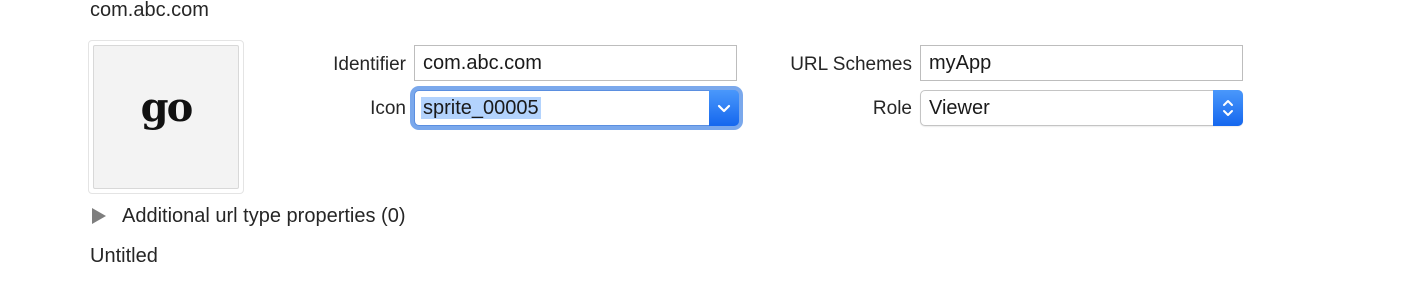 This screenshot has height=286, width=1422. I want to click on role-popup-button: Viewer, so click(1081, 108).